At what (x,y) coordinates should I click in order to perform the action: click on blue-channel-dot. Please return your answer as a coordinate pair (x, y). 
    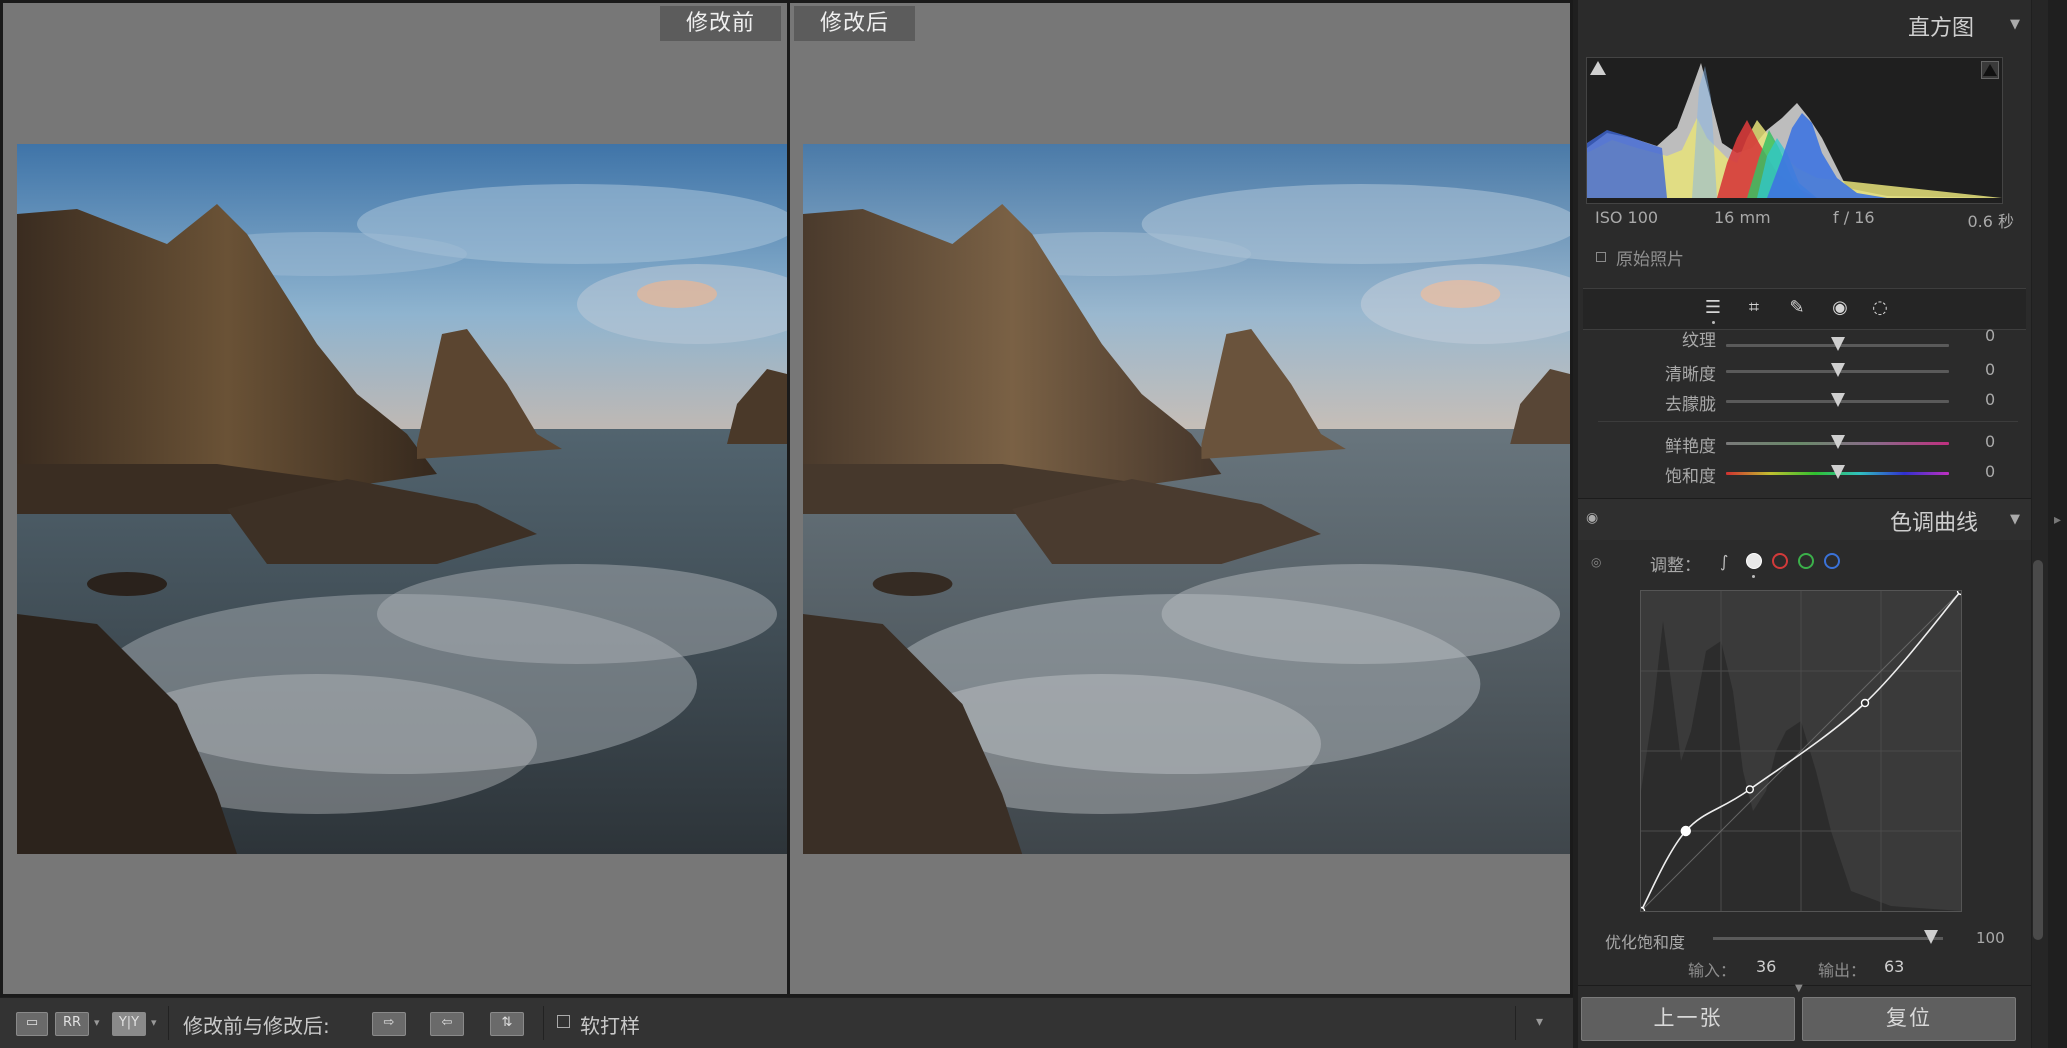
    Looking at the image, I should click on (1832, 561).